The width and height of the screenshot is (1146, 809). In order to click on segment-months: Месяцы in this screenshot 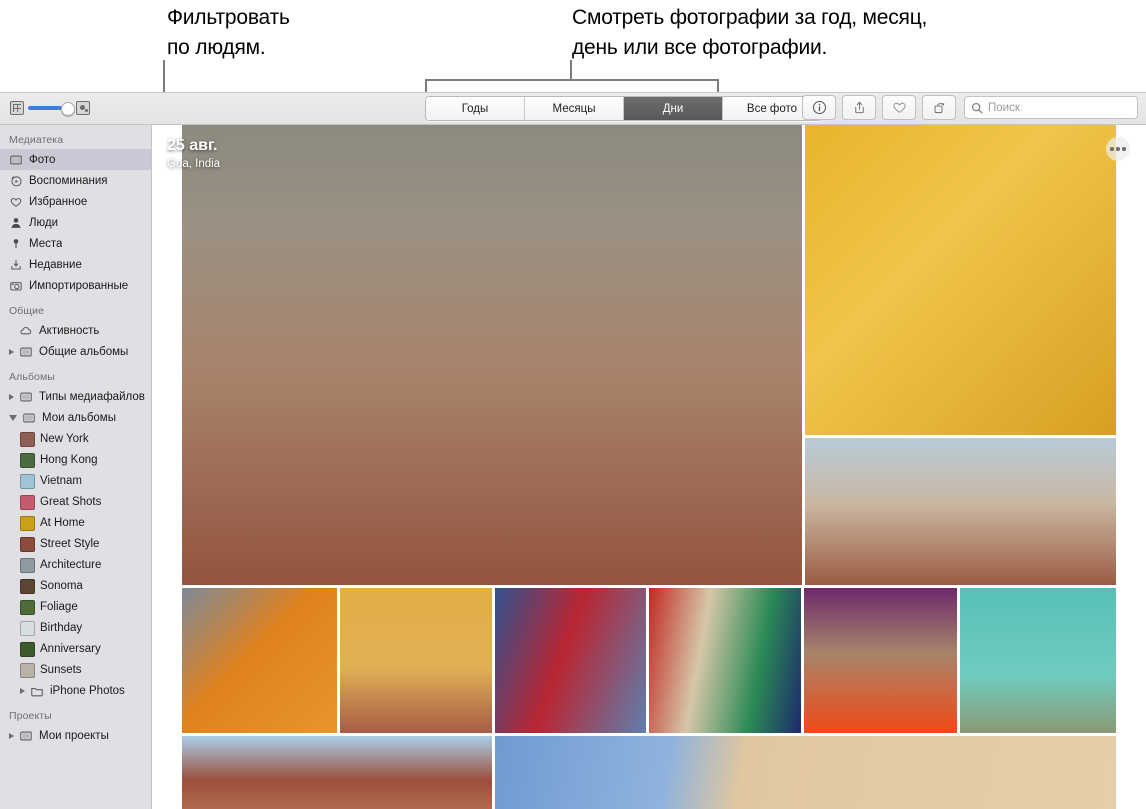, I will do `click(574, 108)`.